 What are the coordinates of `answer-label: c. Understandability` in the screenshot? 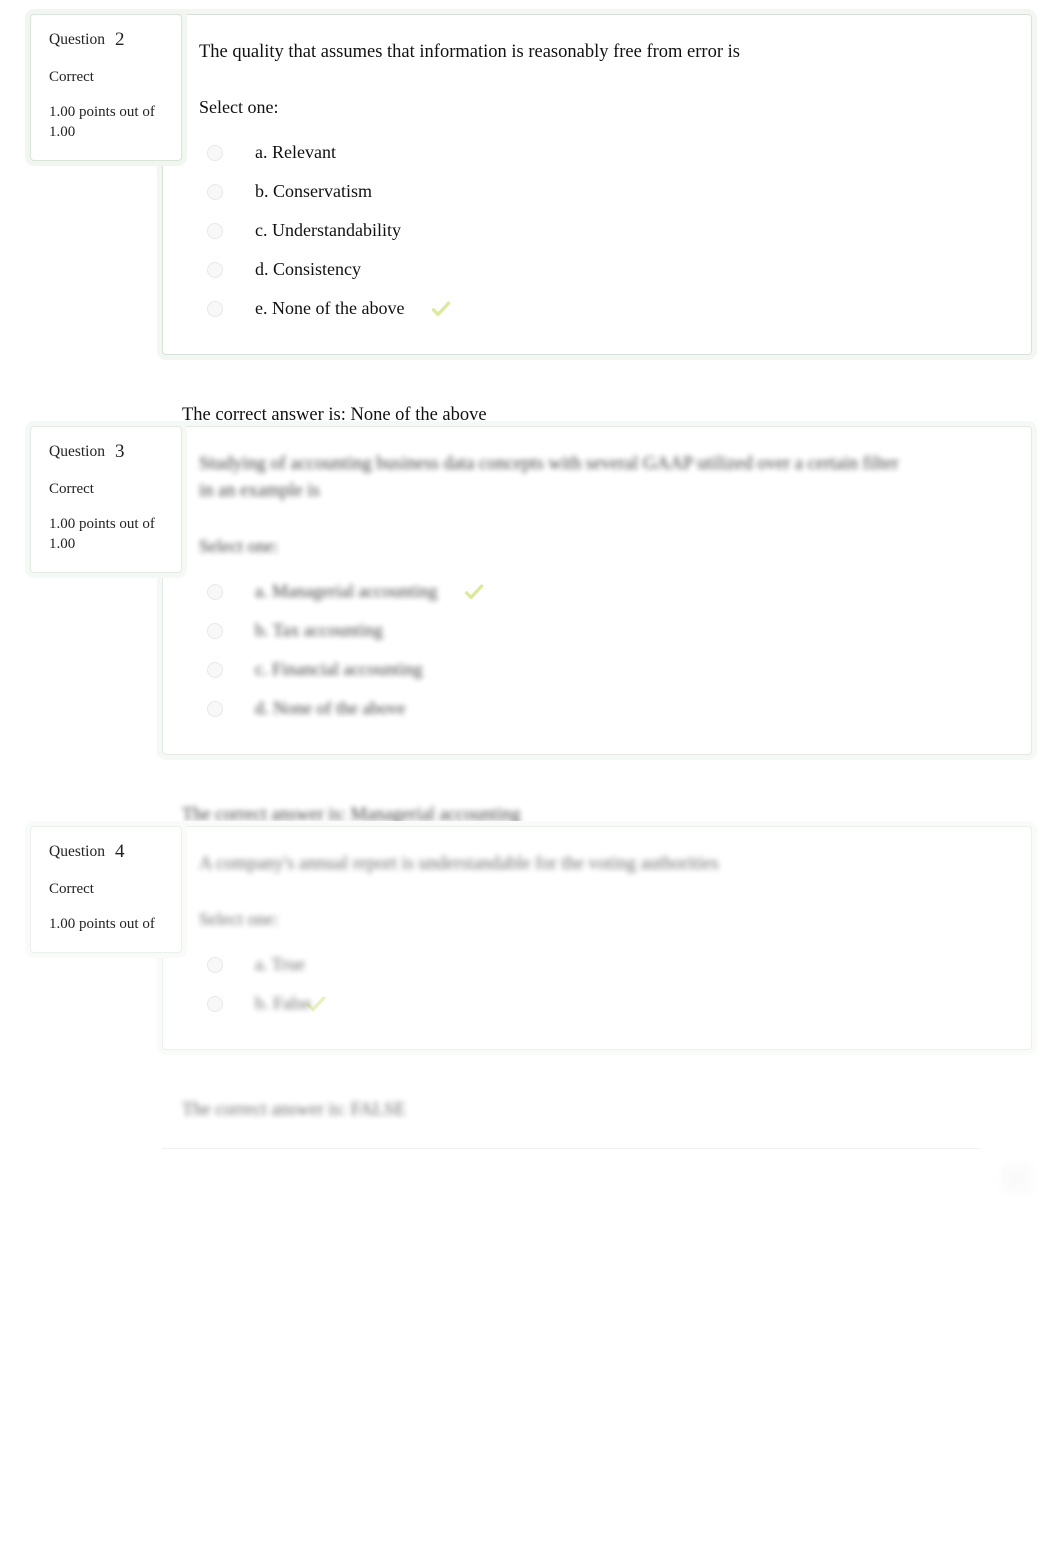 It's located at (328, 230).